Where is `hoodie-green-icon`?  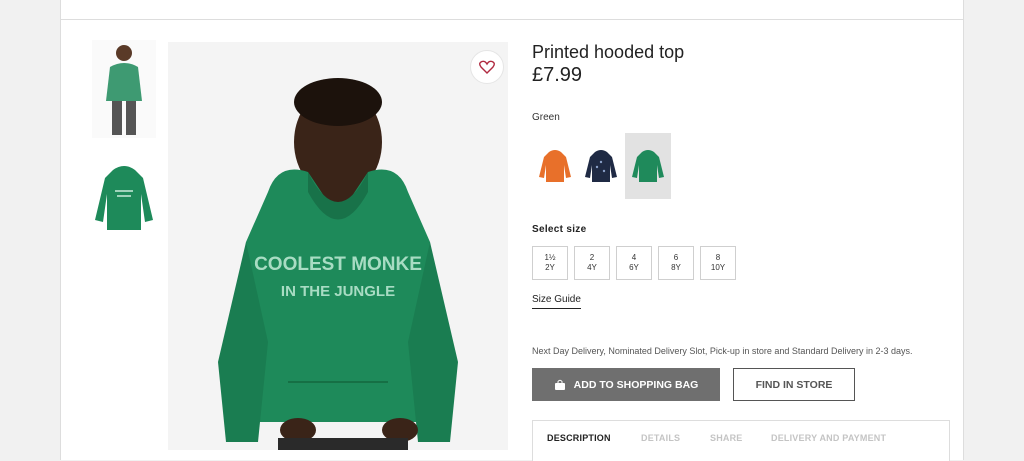 hoodie-green-icon is located at coordinates (648, 166).